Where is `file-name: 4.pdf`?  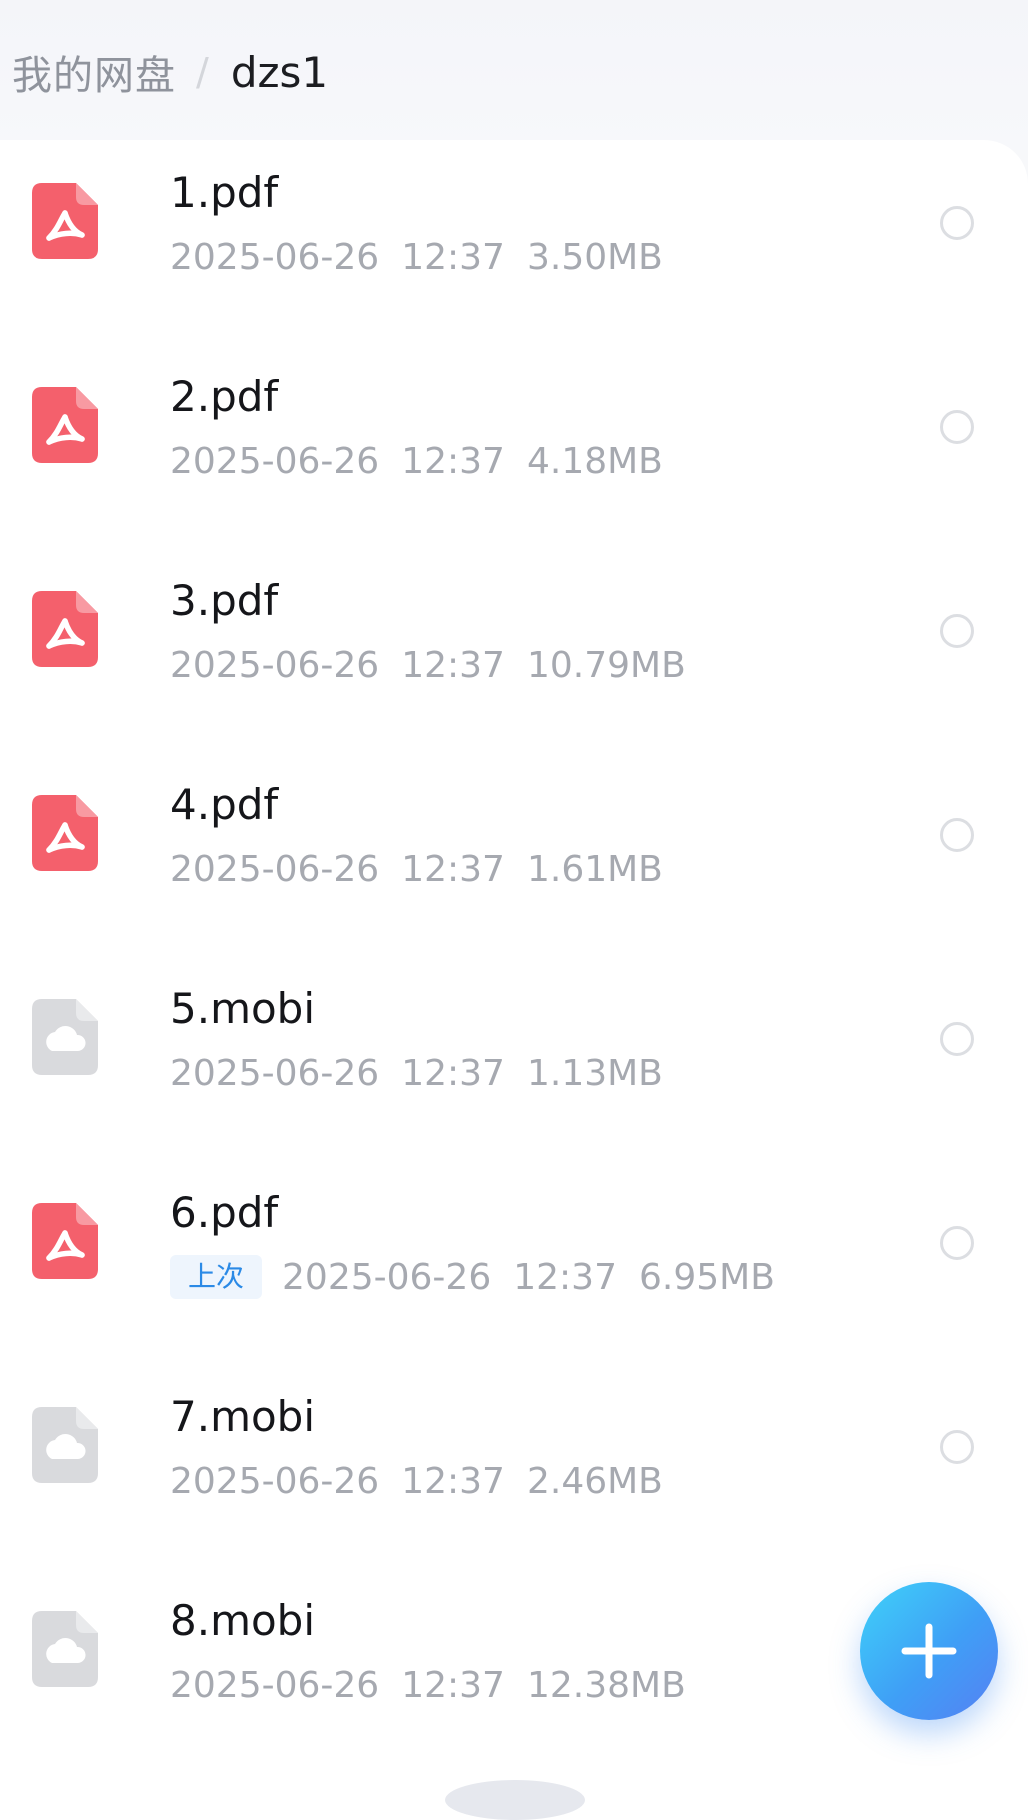 file-name: 4.pdf is located at coordinates (224, 804).